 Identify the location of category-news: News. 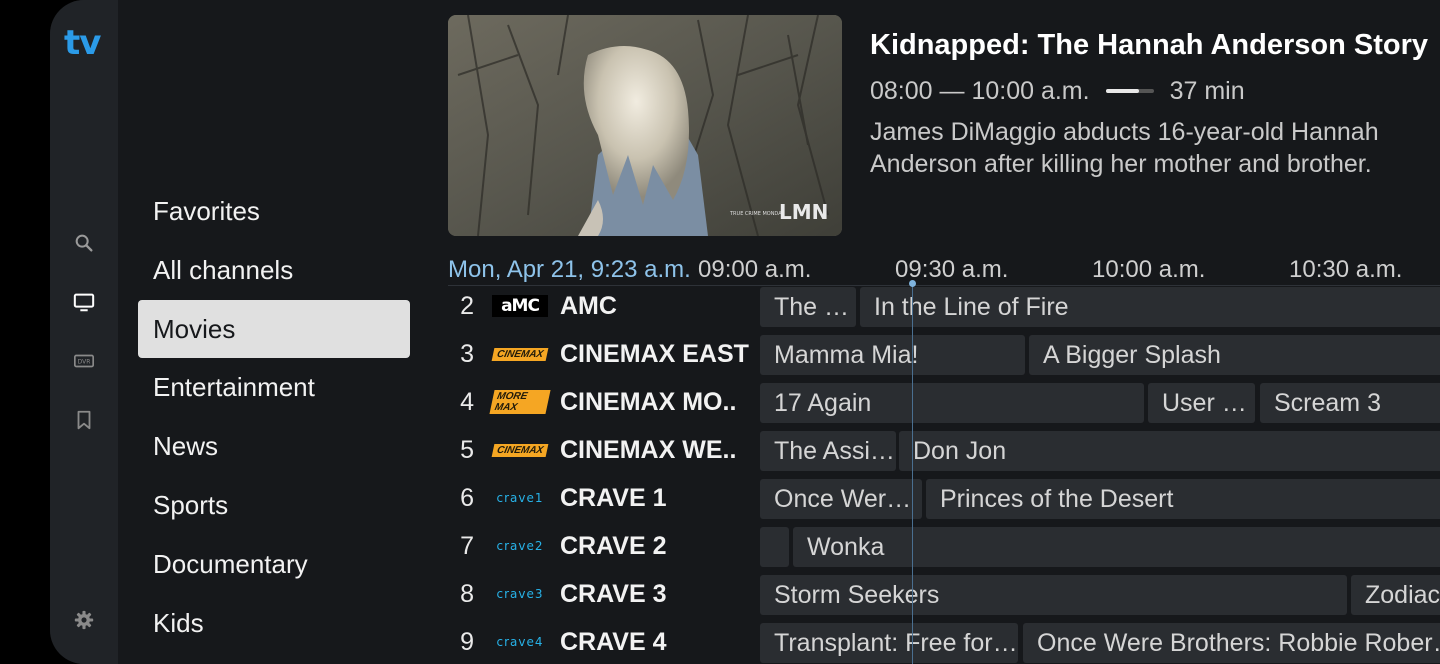
(274, 446).